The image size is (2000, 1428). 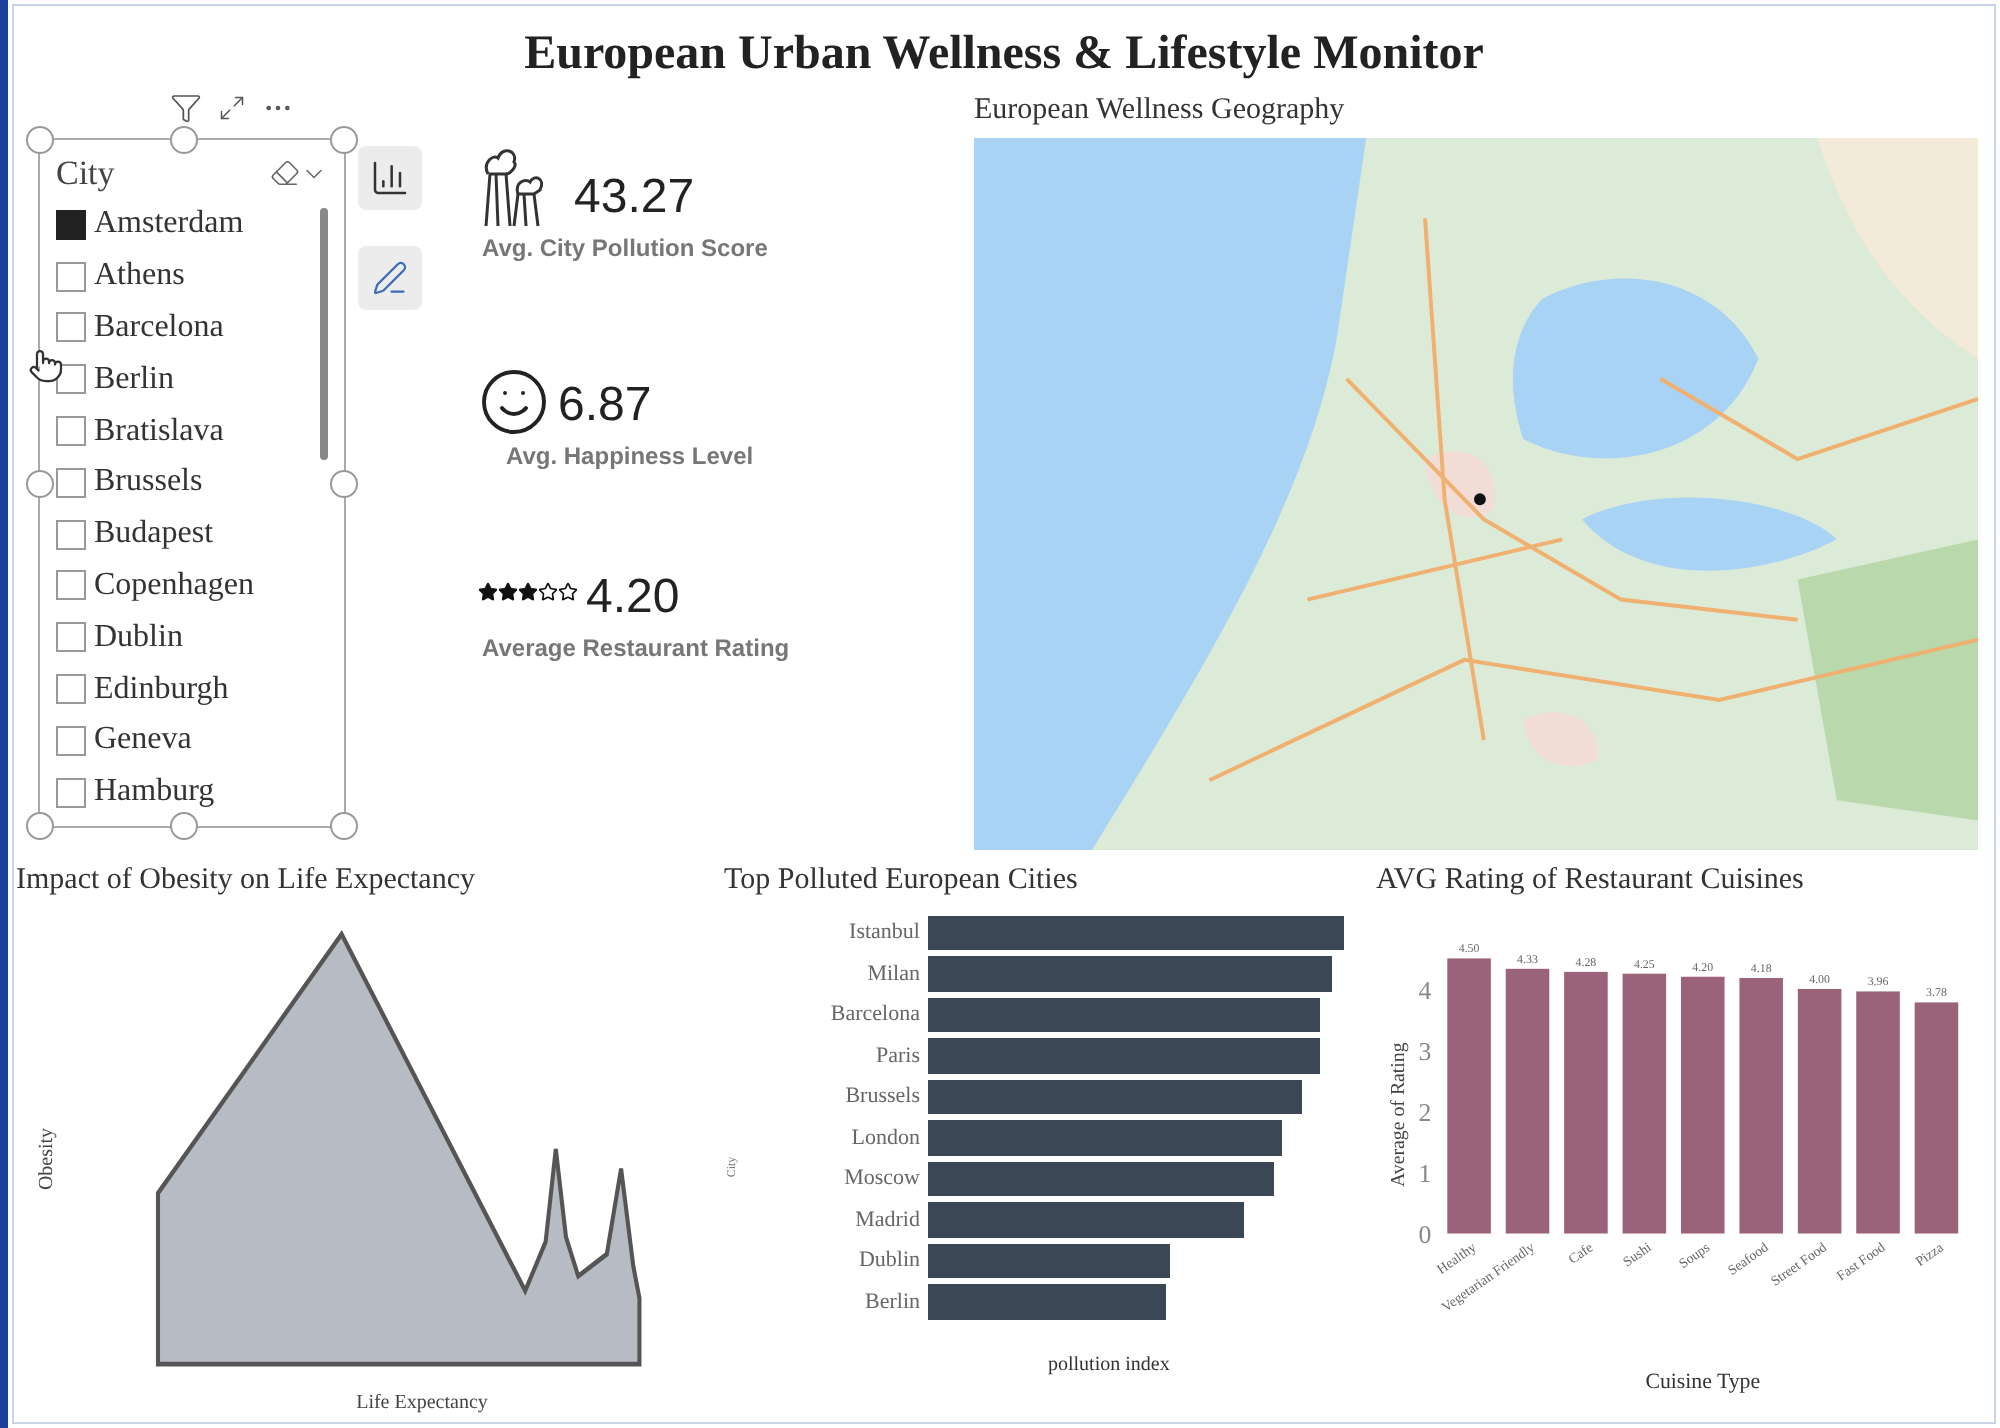 What do you see at coordinates (625, 249) in the screenshot?
I see `kpi-label: Avg. City Pollution Score` at bounding box center [625, 249].